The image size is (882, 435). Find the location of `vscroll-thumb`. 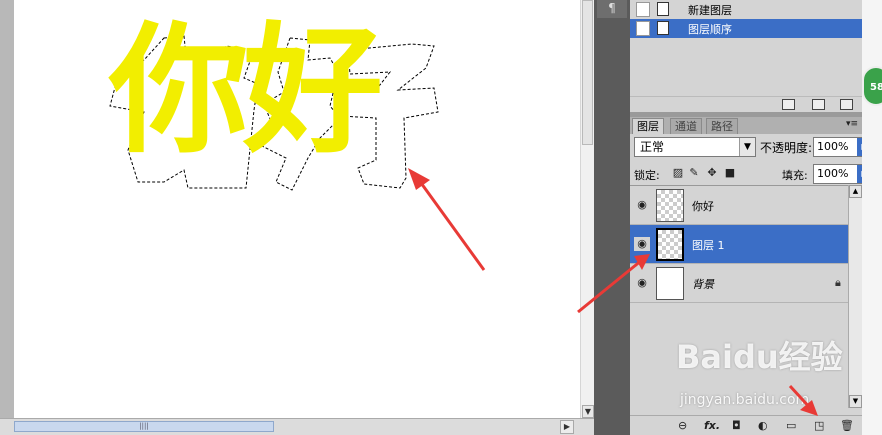

vscroll-thumb is located at coordinates (587, 72).